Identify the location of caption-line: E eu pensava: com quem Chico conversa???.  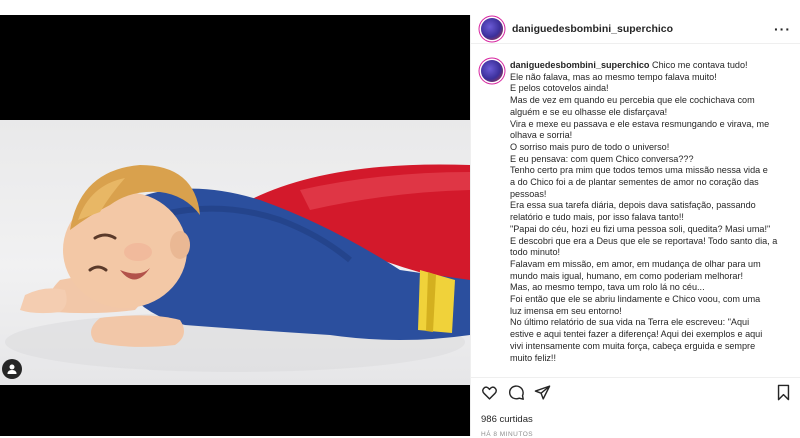
(602, 158).